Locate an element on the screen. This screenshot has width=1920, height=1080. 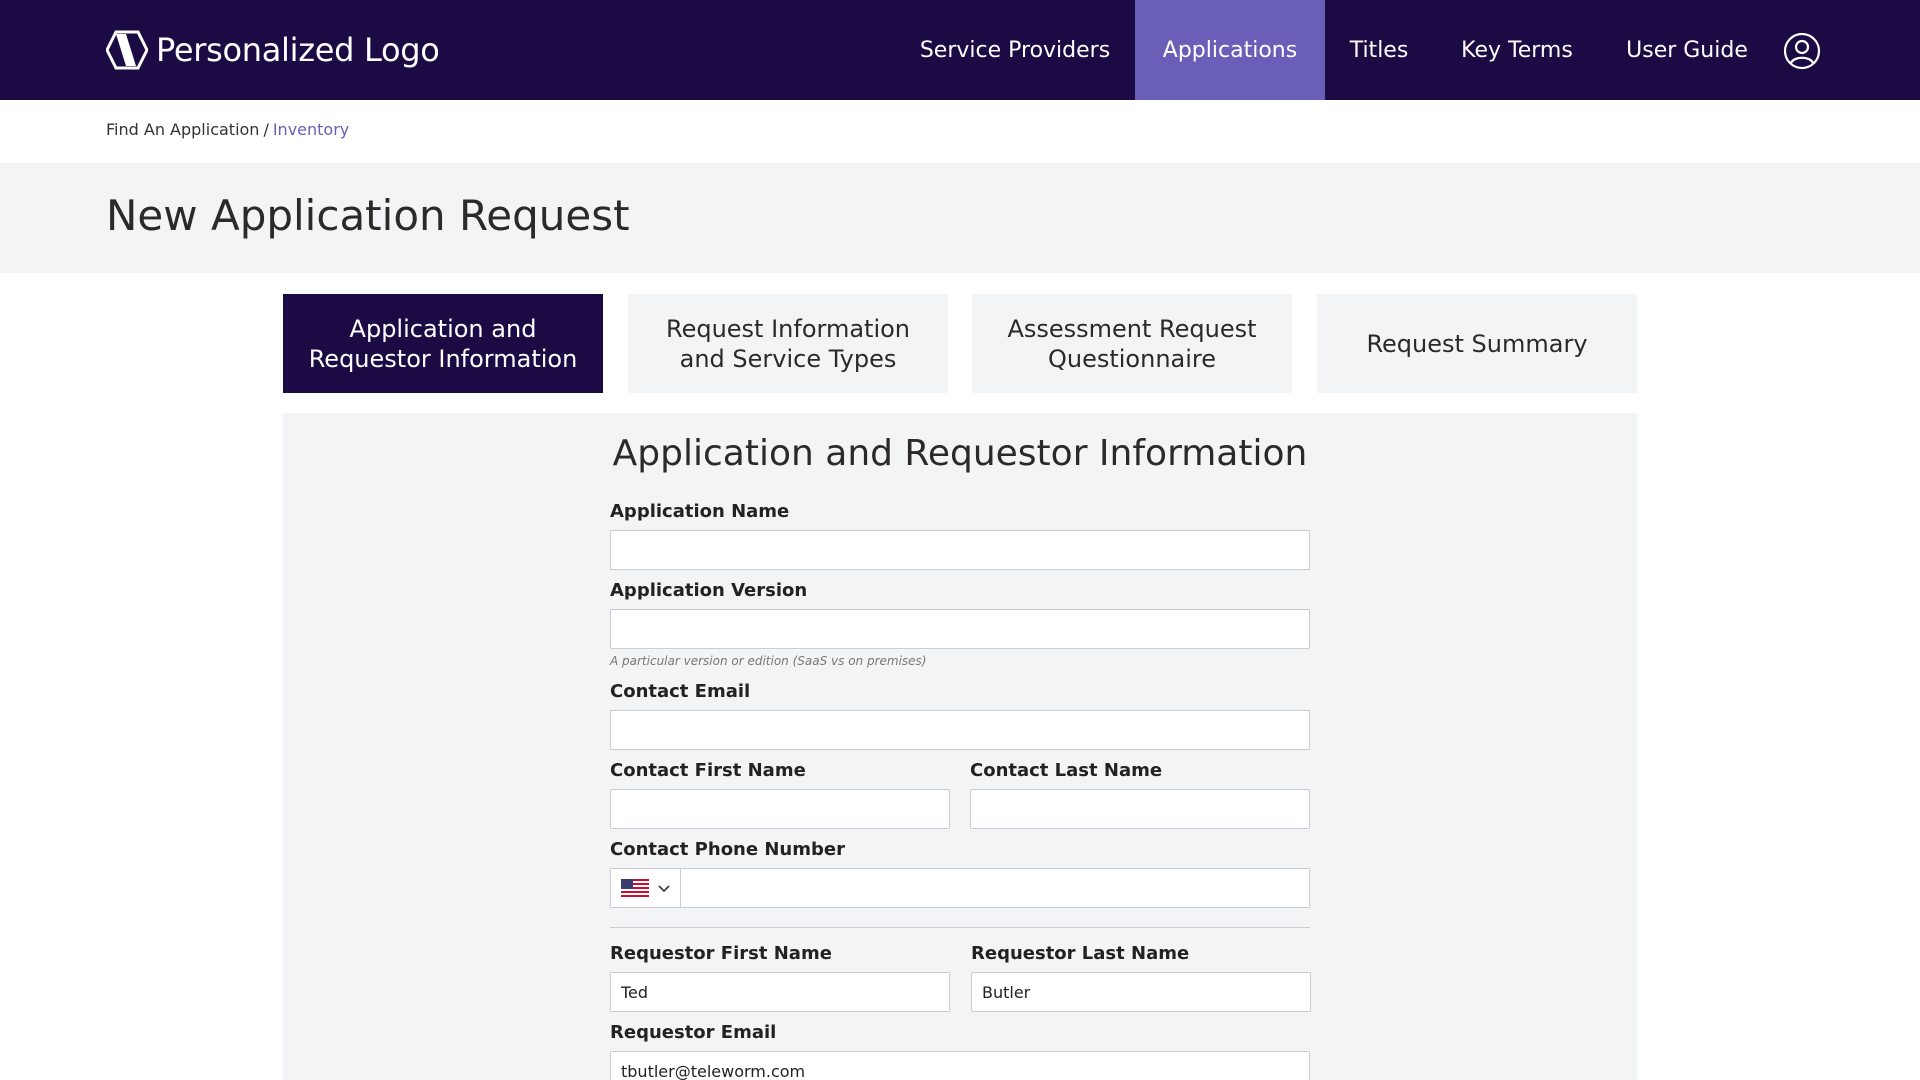
contact-first-name-label: Contact First Name is located at coordinates (708, 770).